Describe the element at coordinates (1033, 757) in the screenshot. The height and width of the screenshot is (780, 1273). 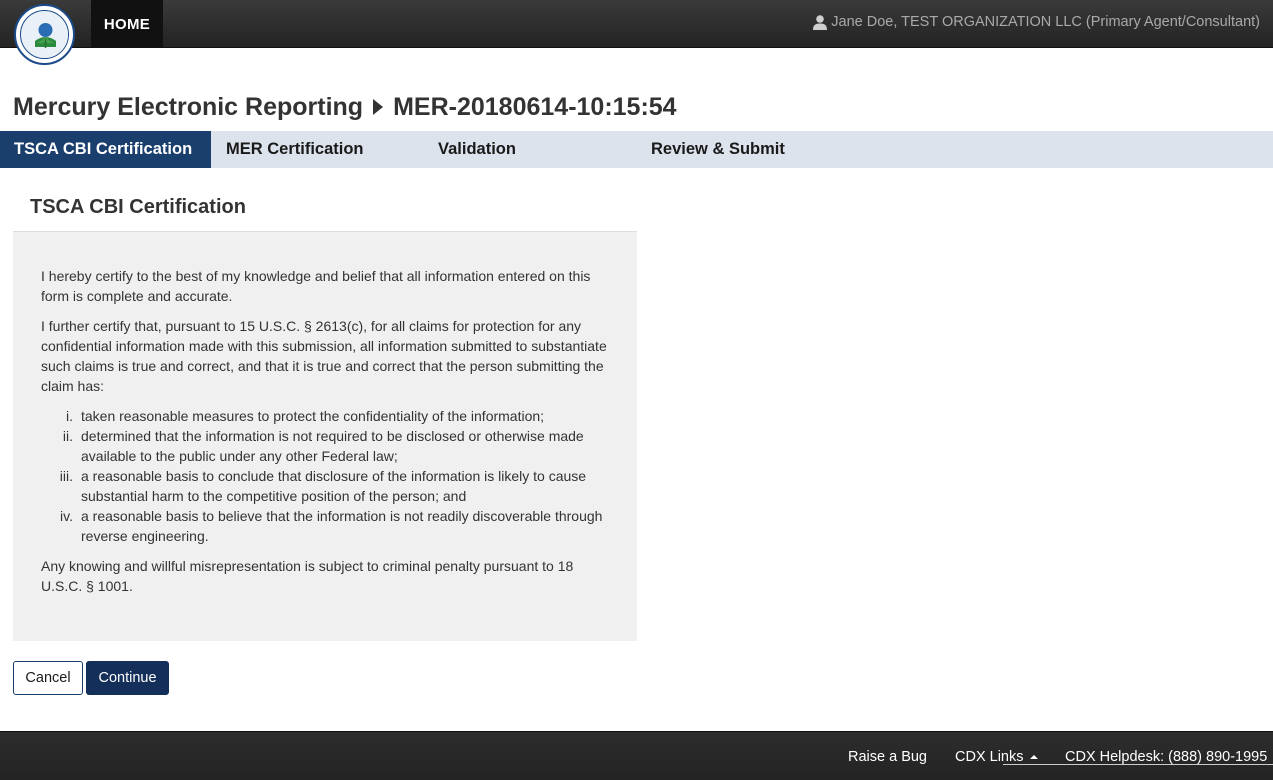
I see `caret-up-icon` at that location.